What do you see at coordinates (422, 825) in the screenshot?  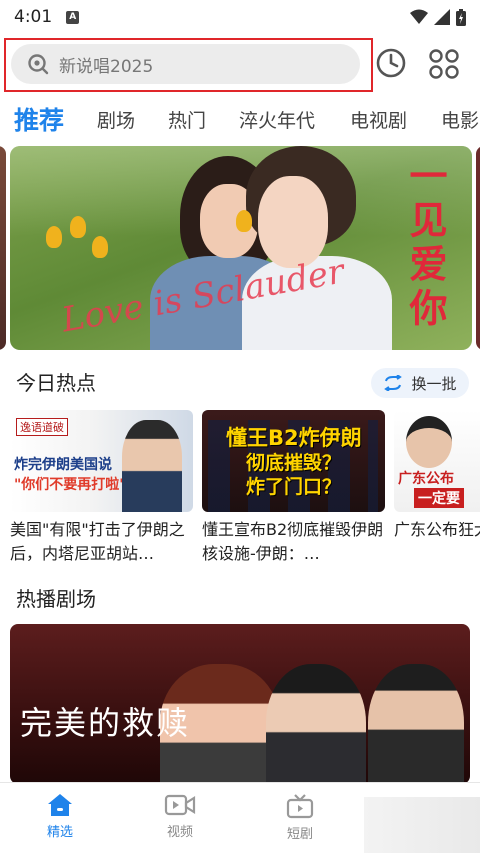 I see `nav-overlay` at bounding box center [422, 825].